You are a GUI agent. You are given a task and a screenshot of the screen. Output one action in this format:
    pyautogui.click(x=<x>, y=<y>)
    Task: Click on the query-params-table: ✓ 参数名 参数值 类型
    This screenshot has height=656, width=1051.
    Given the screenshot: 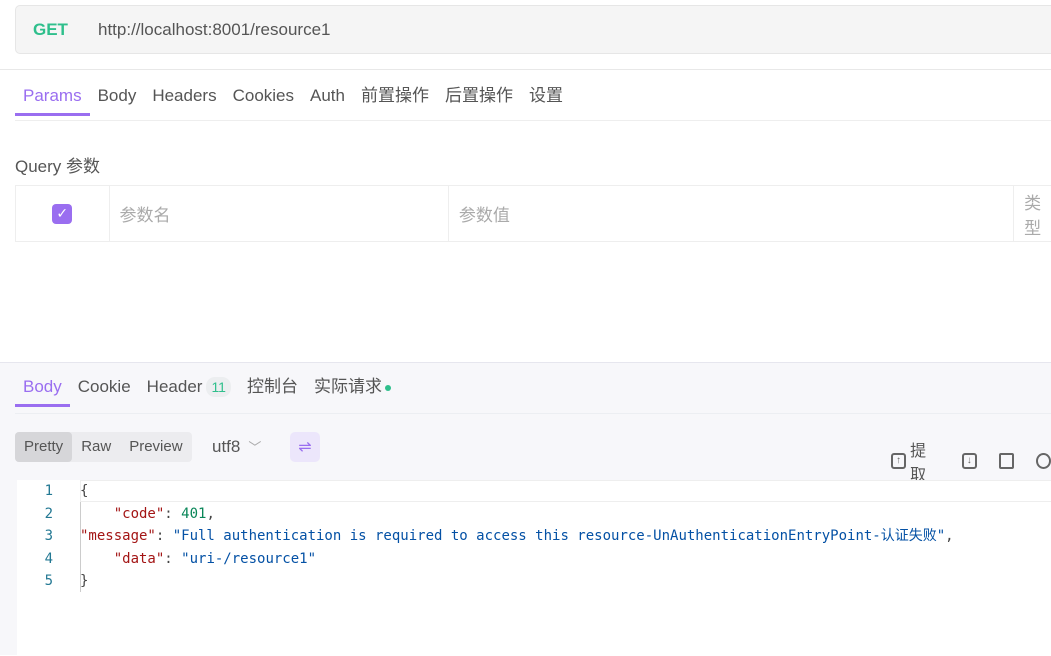 What is the action you would take?
    pyautogui.click(x=533, y=213)
    